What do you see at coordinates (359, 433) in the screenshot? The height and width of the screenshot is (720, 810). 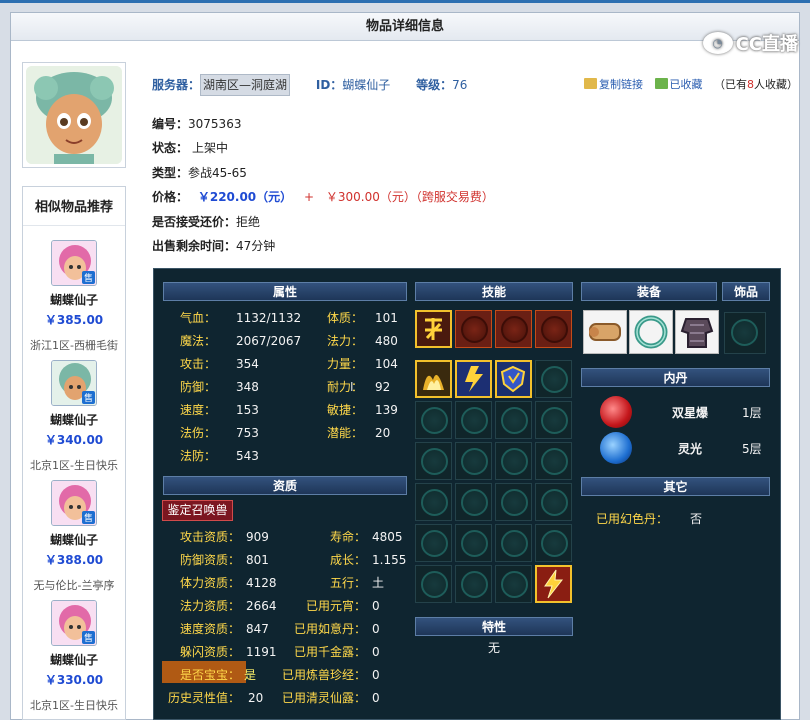 I see `attr-potential: 潜能： 20` at bounding box center [359, 433].